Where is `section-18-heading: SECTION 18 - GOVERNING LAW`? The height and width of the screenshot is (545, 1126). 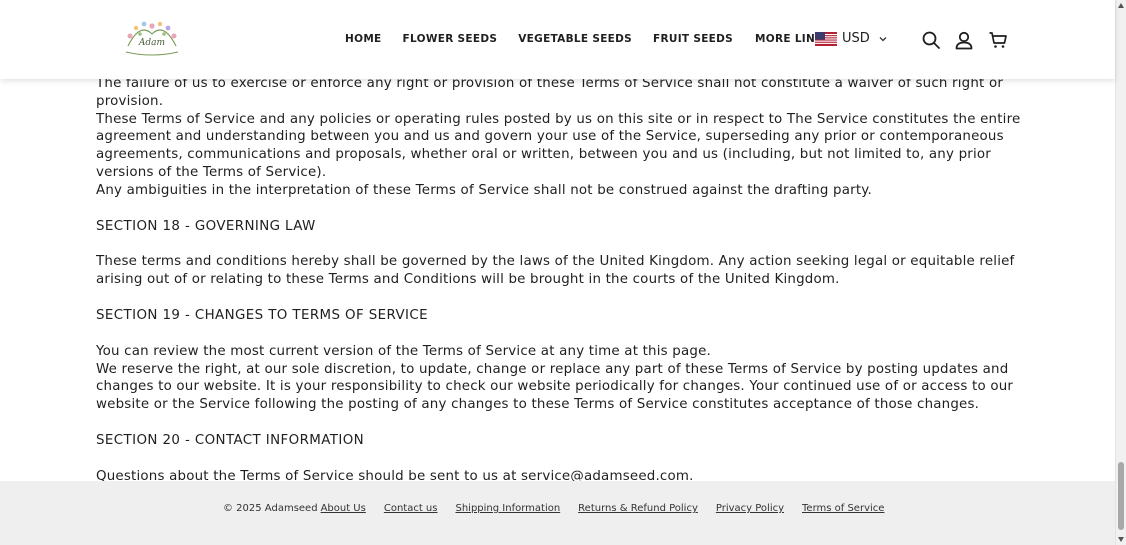
section-18-heading: SECTION 18 - GOVERNING LAW is located at coordinates (206, 226).